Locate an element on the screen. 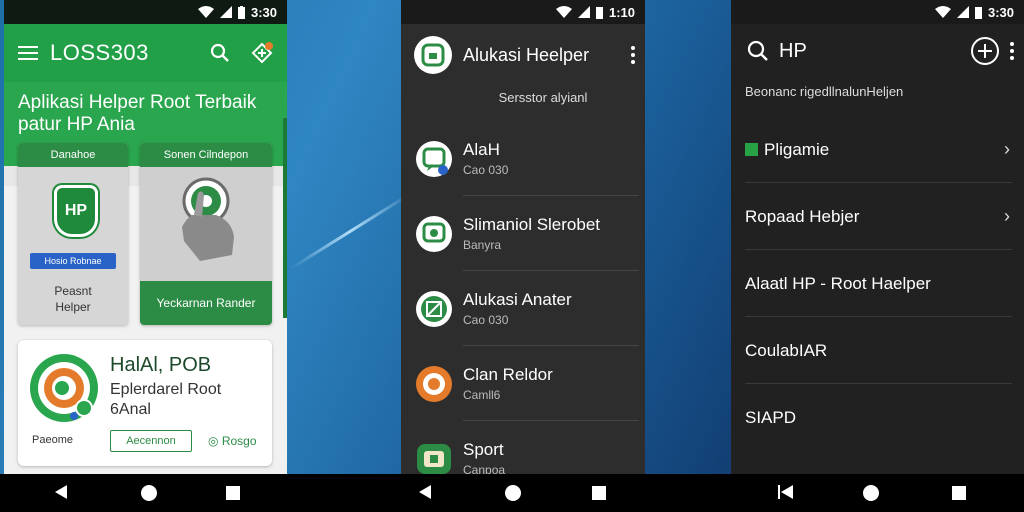 Image resolution: width=1024 pixels, height=512 pixels. app-bar: LOSS303 is located at coordinates (145, 53).